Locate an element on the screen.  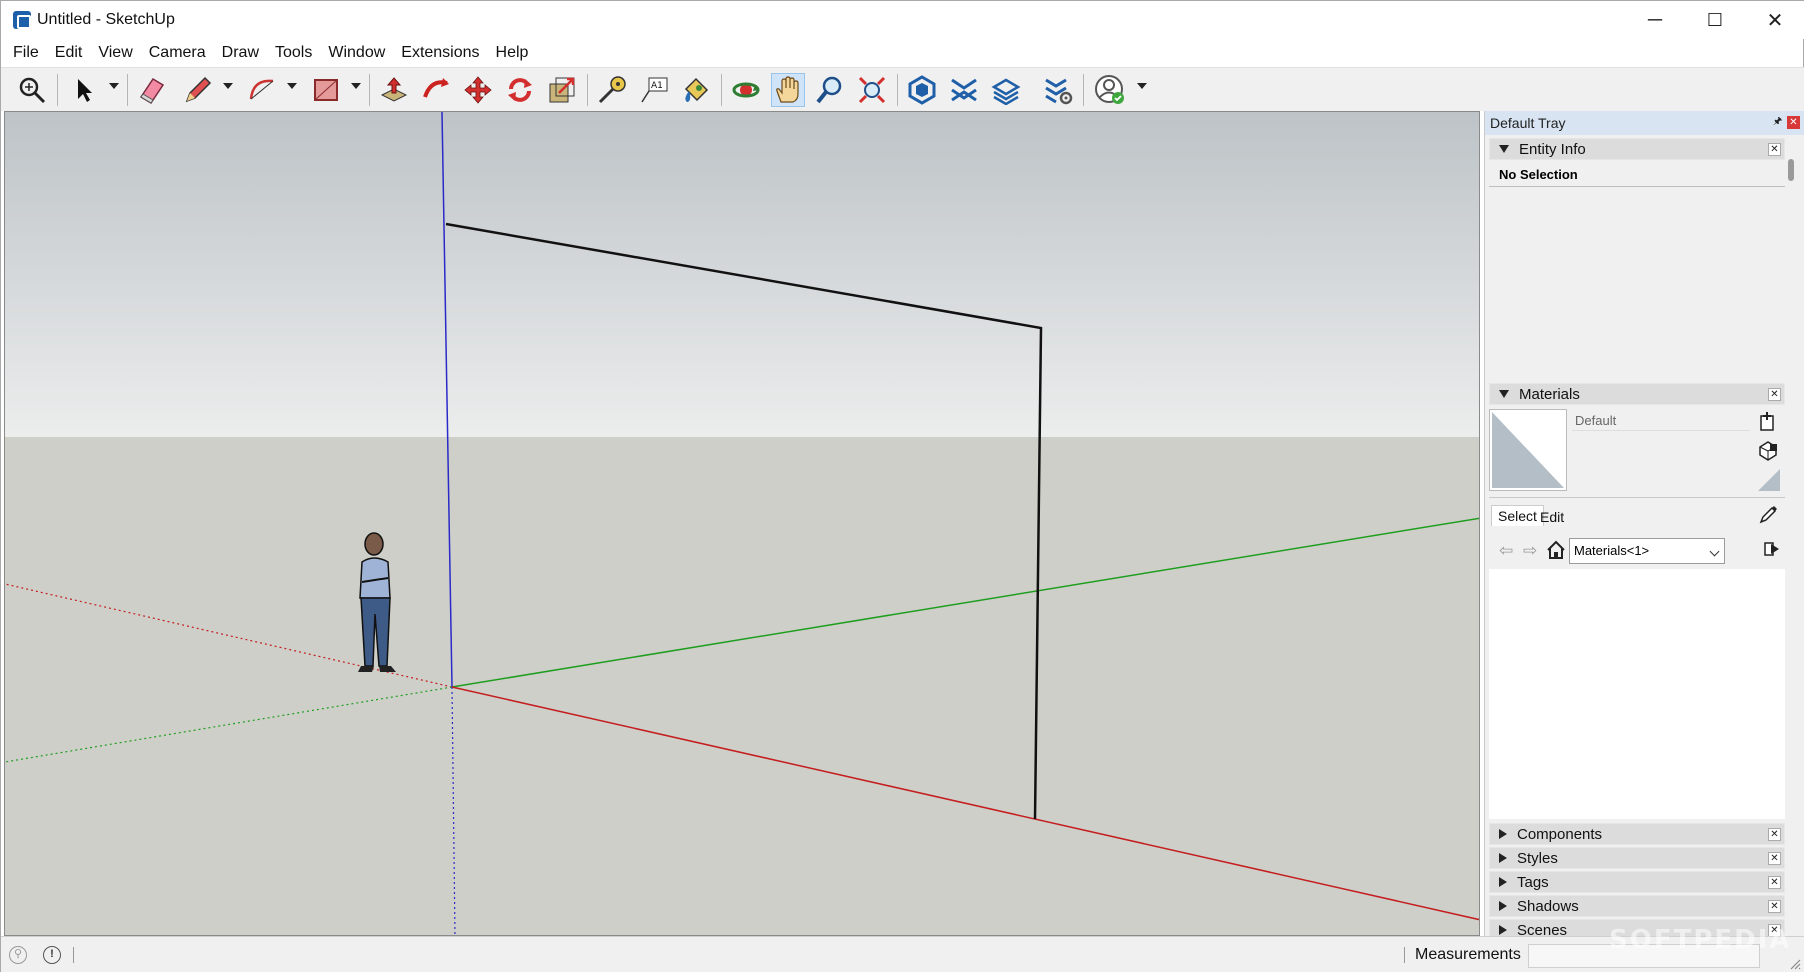
minimize-button: ─ is located at coordinates (1655, 20).